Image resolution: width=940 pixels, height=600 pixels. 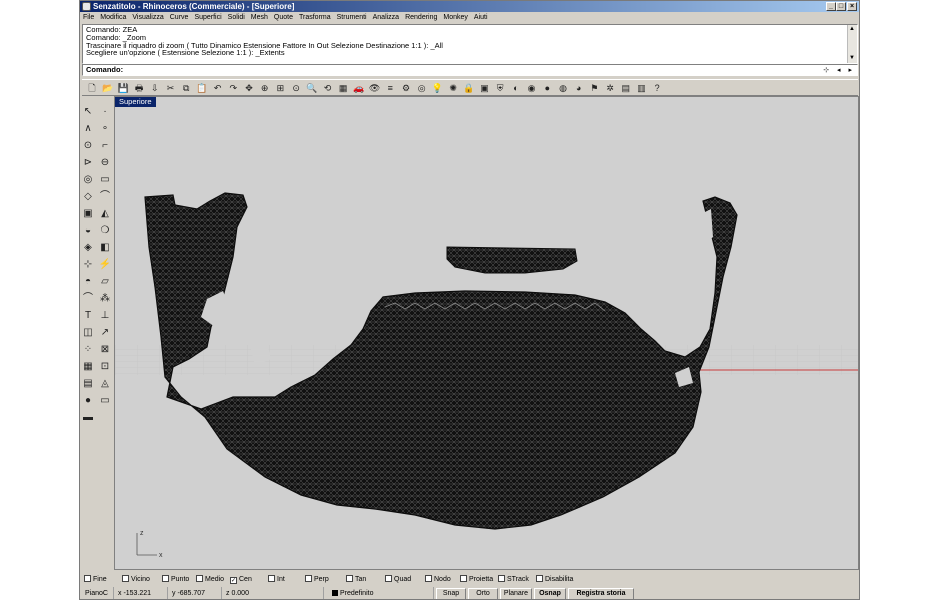 What do you see at coordinates (135, 102) in the screenshot?
I see `viewport-title-tab: Superiore` at bounding box center [135, 102].